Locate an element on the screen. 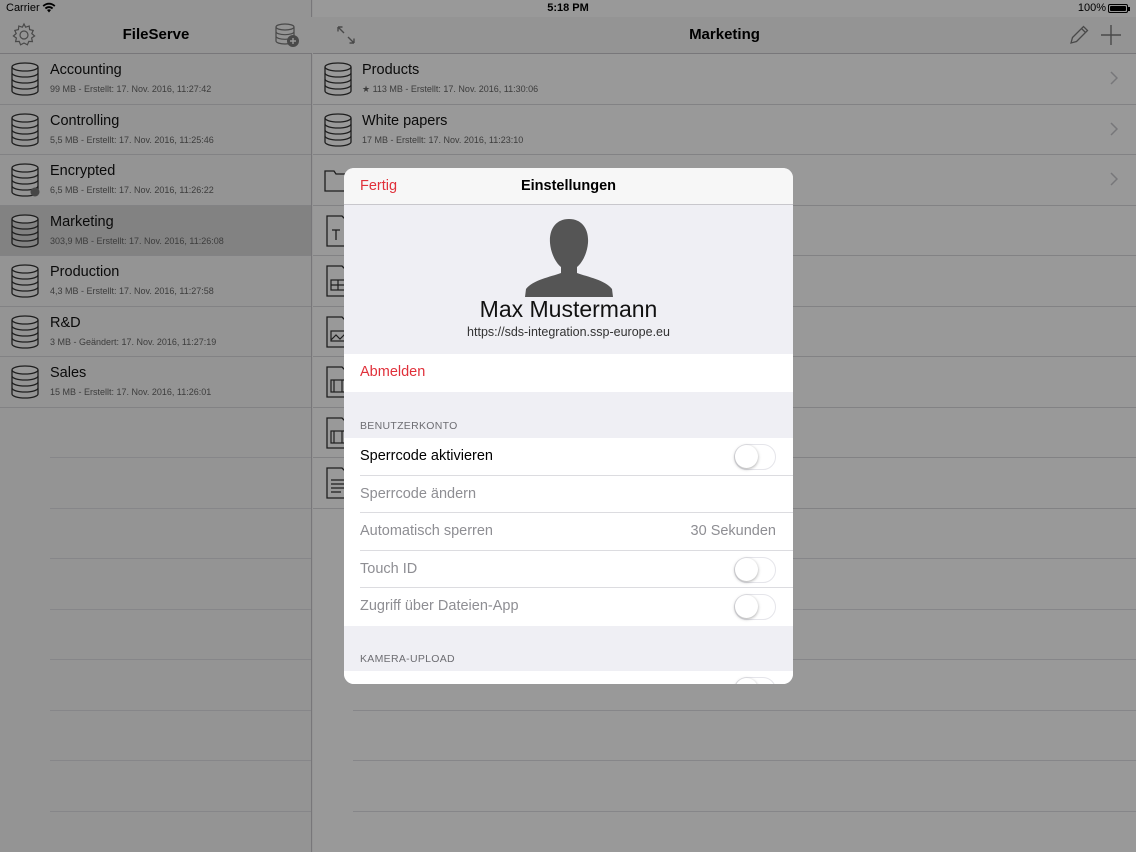  setting-row-autolock: Automatisch sperren 30 Sekunden is located at coordinates (568, 532).